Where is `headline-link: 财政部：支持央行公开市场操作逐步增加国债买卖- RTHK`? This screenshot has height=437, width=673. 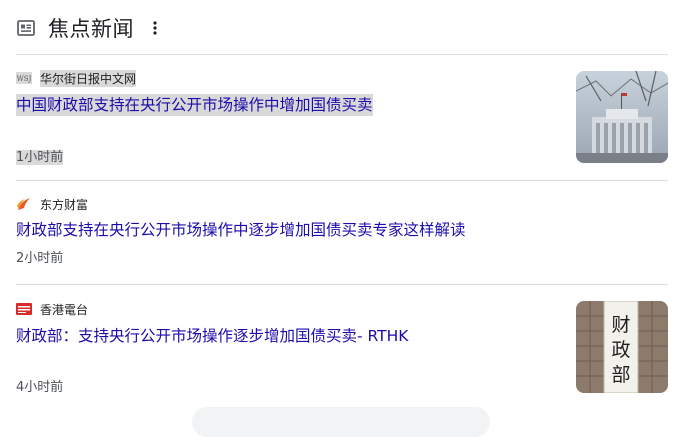
headline-link: 财政部：支持央行公开市场操作逐步增加国债买卖- RTHK is located at coordinates (212, 336).